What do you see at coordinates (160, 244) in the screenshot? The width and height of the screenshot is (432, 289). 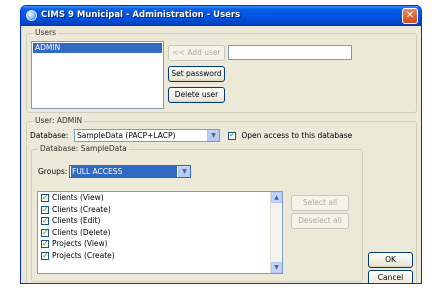 I see `list-item: Projects (View)` at bounding box center [160, 244].